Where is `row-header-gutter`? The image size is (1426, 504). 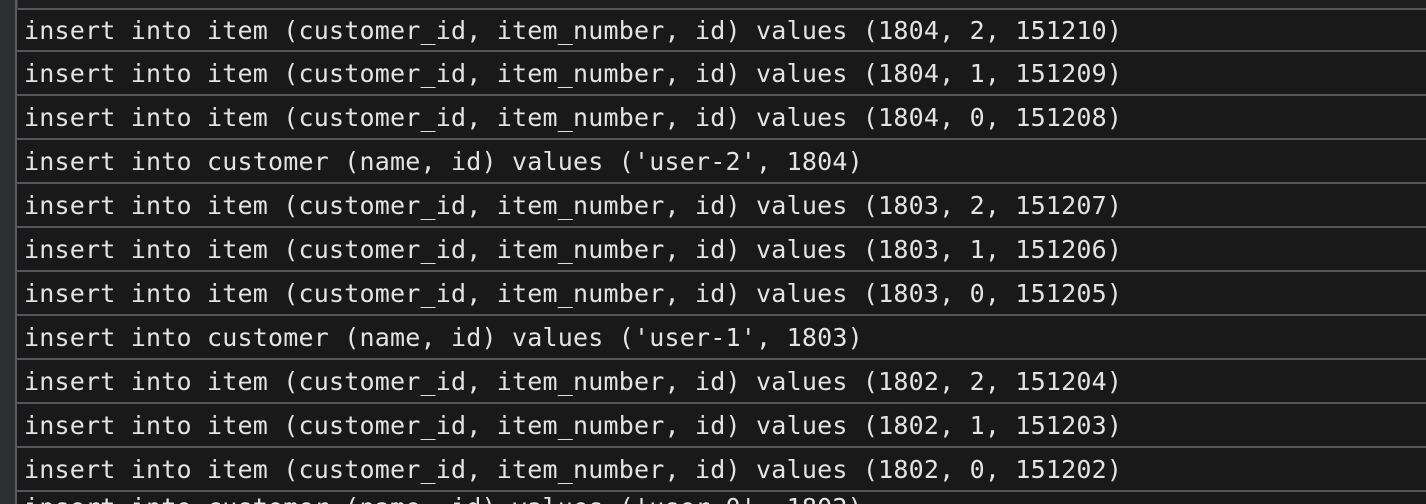
row-header-gutter is located at coordinates (8, 252).